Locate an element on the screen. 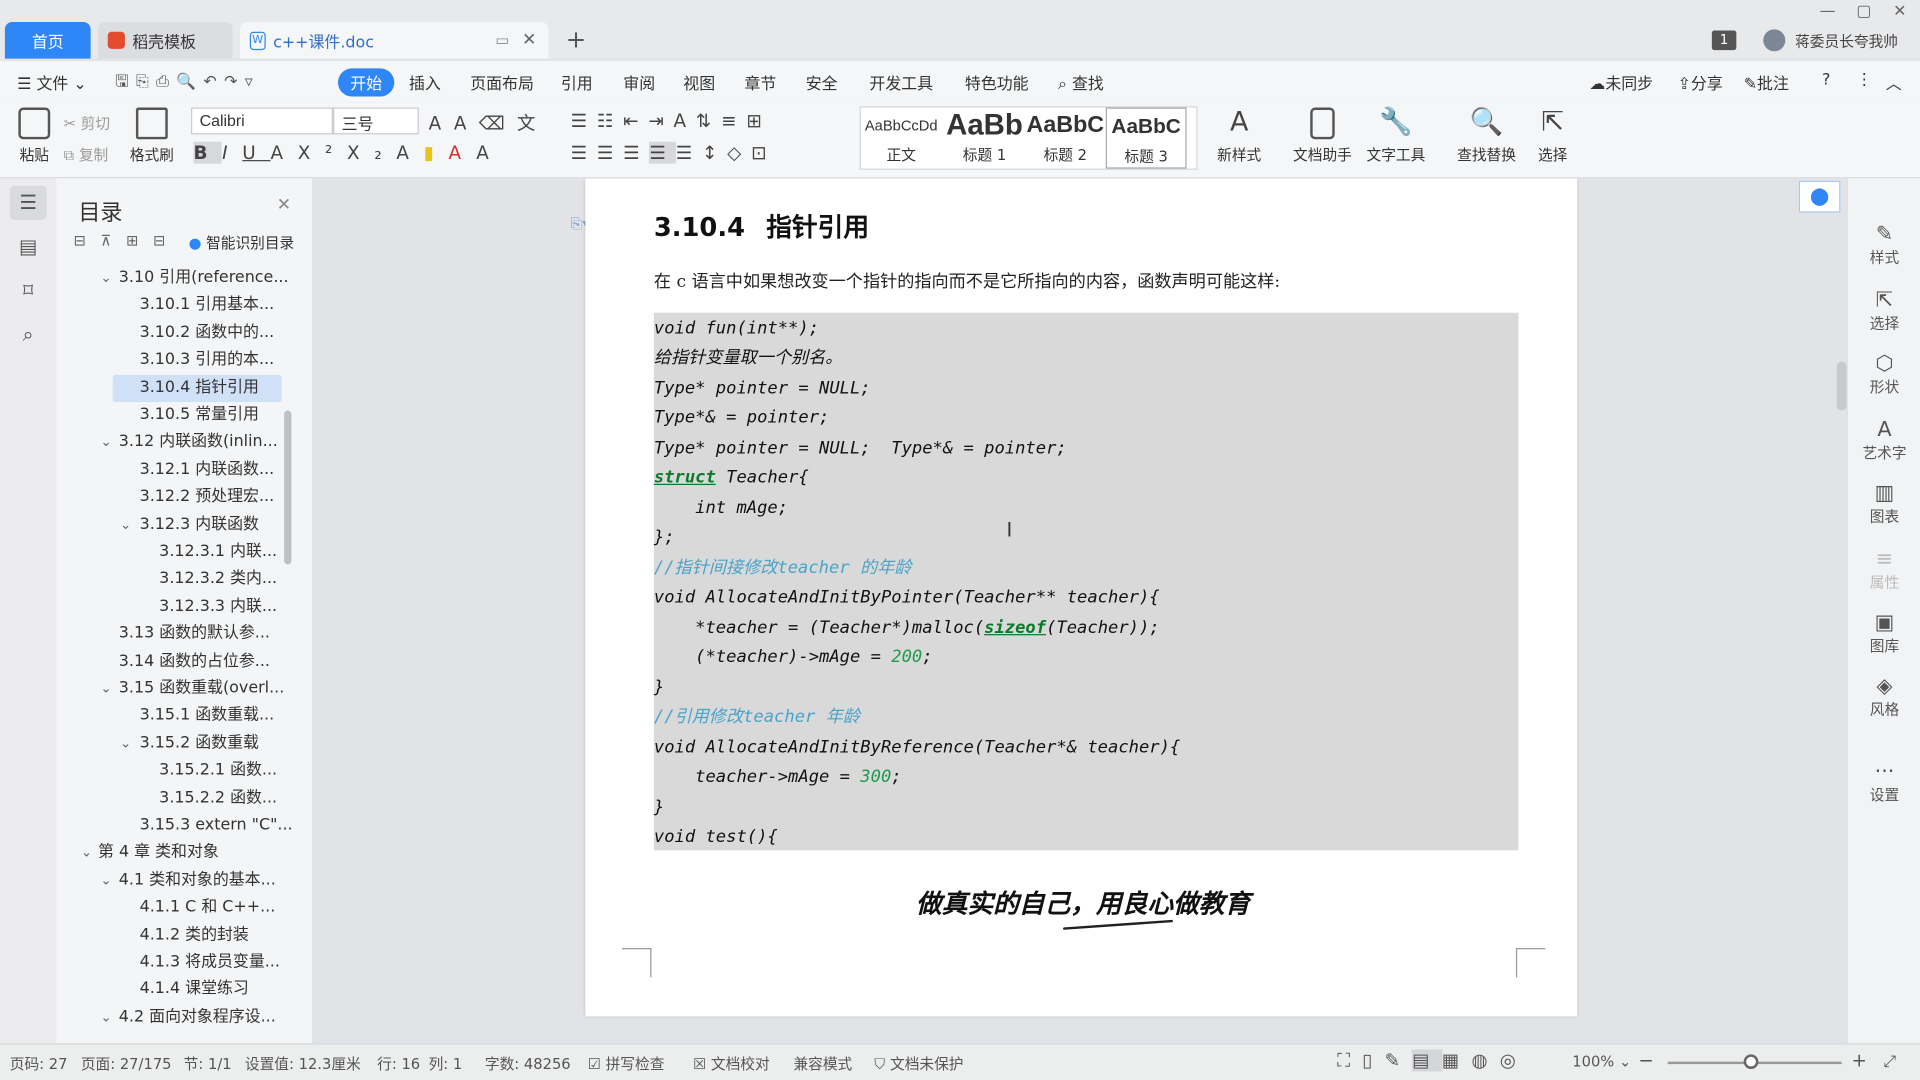 This screenshot has height=1080, width=1920. font-color-icon: A is located at coordinates (462, 153).